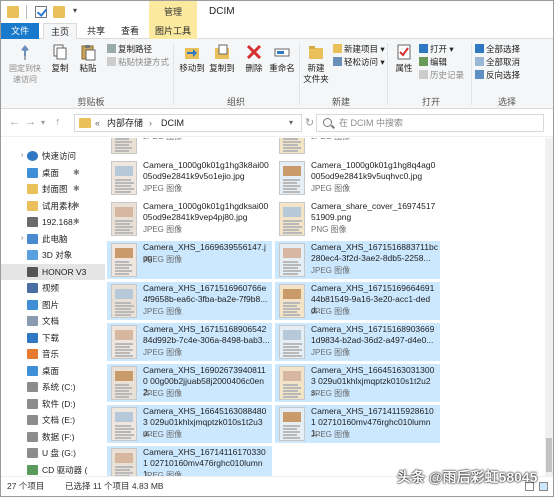 The width and height of the screenshot is (554, 497). Describe the element at coordinates (497, 49) in the screenshot. I see `select-all-button: 全部选择` at that location.